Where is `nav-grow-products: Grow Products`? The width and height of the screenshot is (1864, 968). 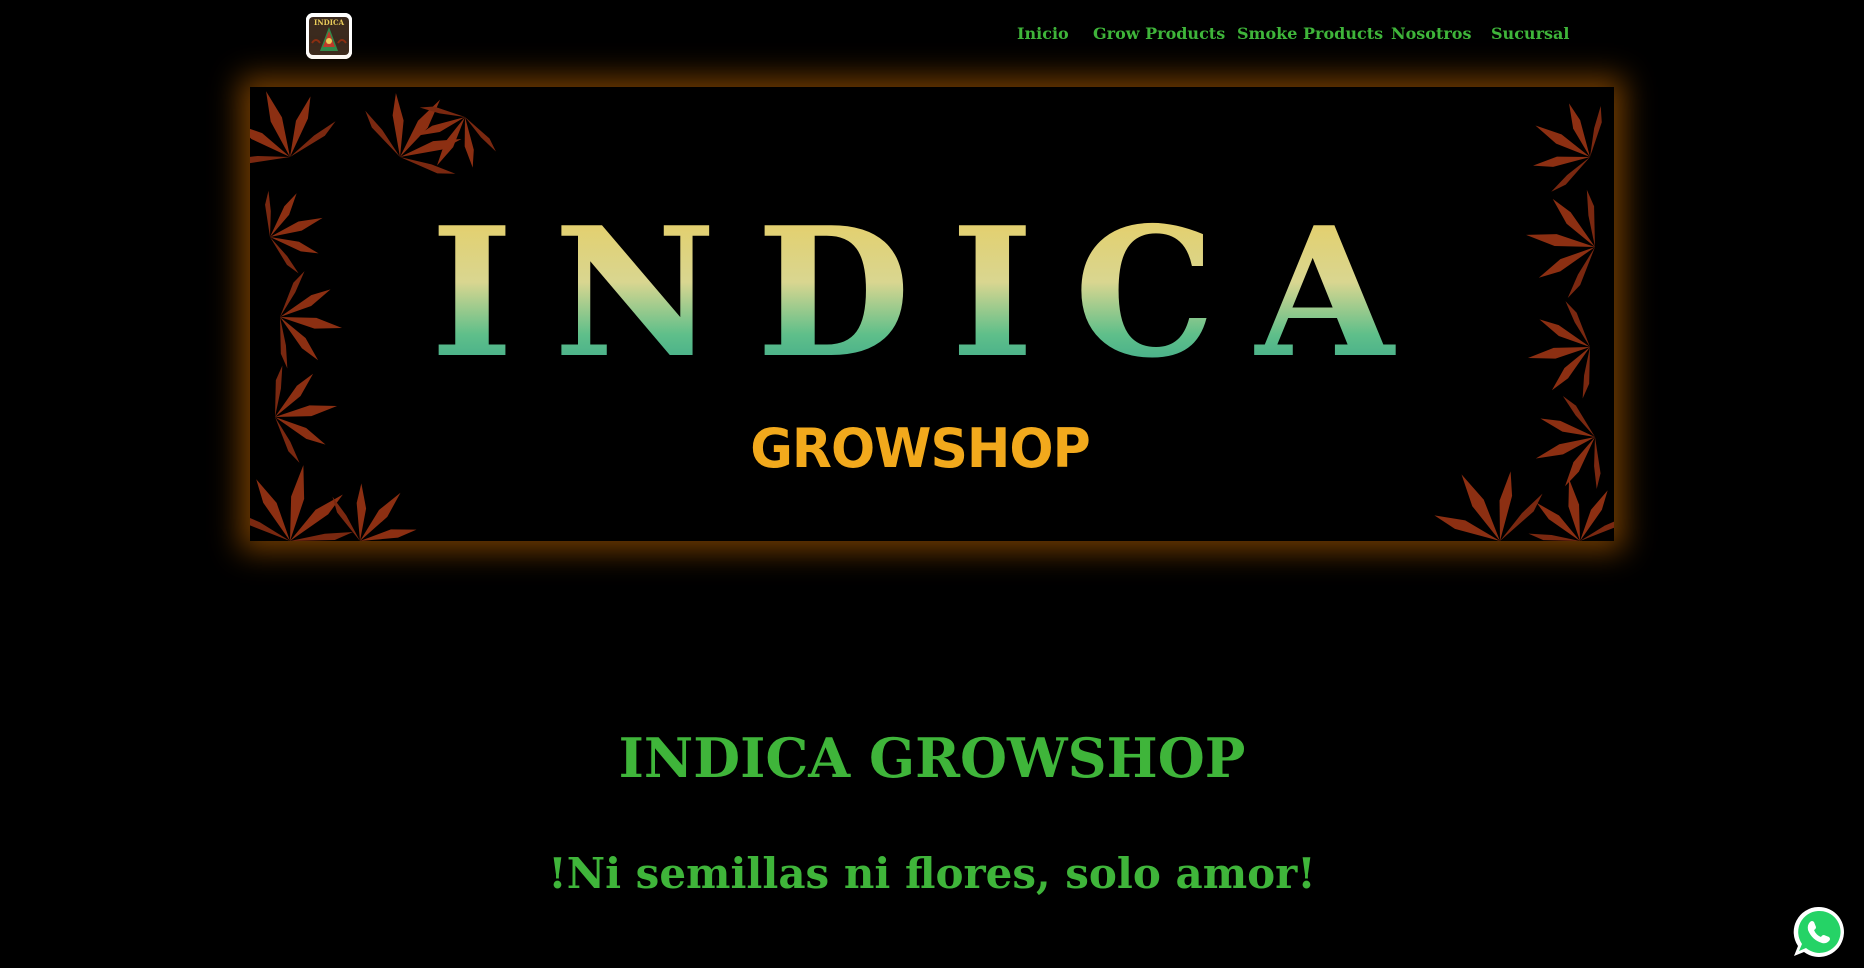 nav-grow-products: Grow Products is located at coordinates (1159, 34).